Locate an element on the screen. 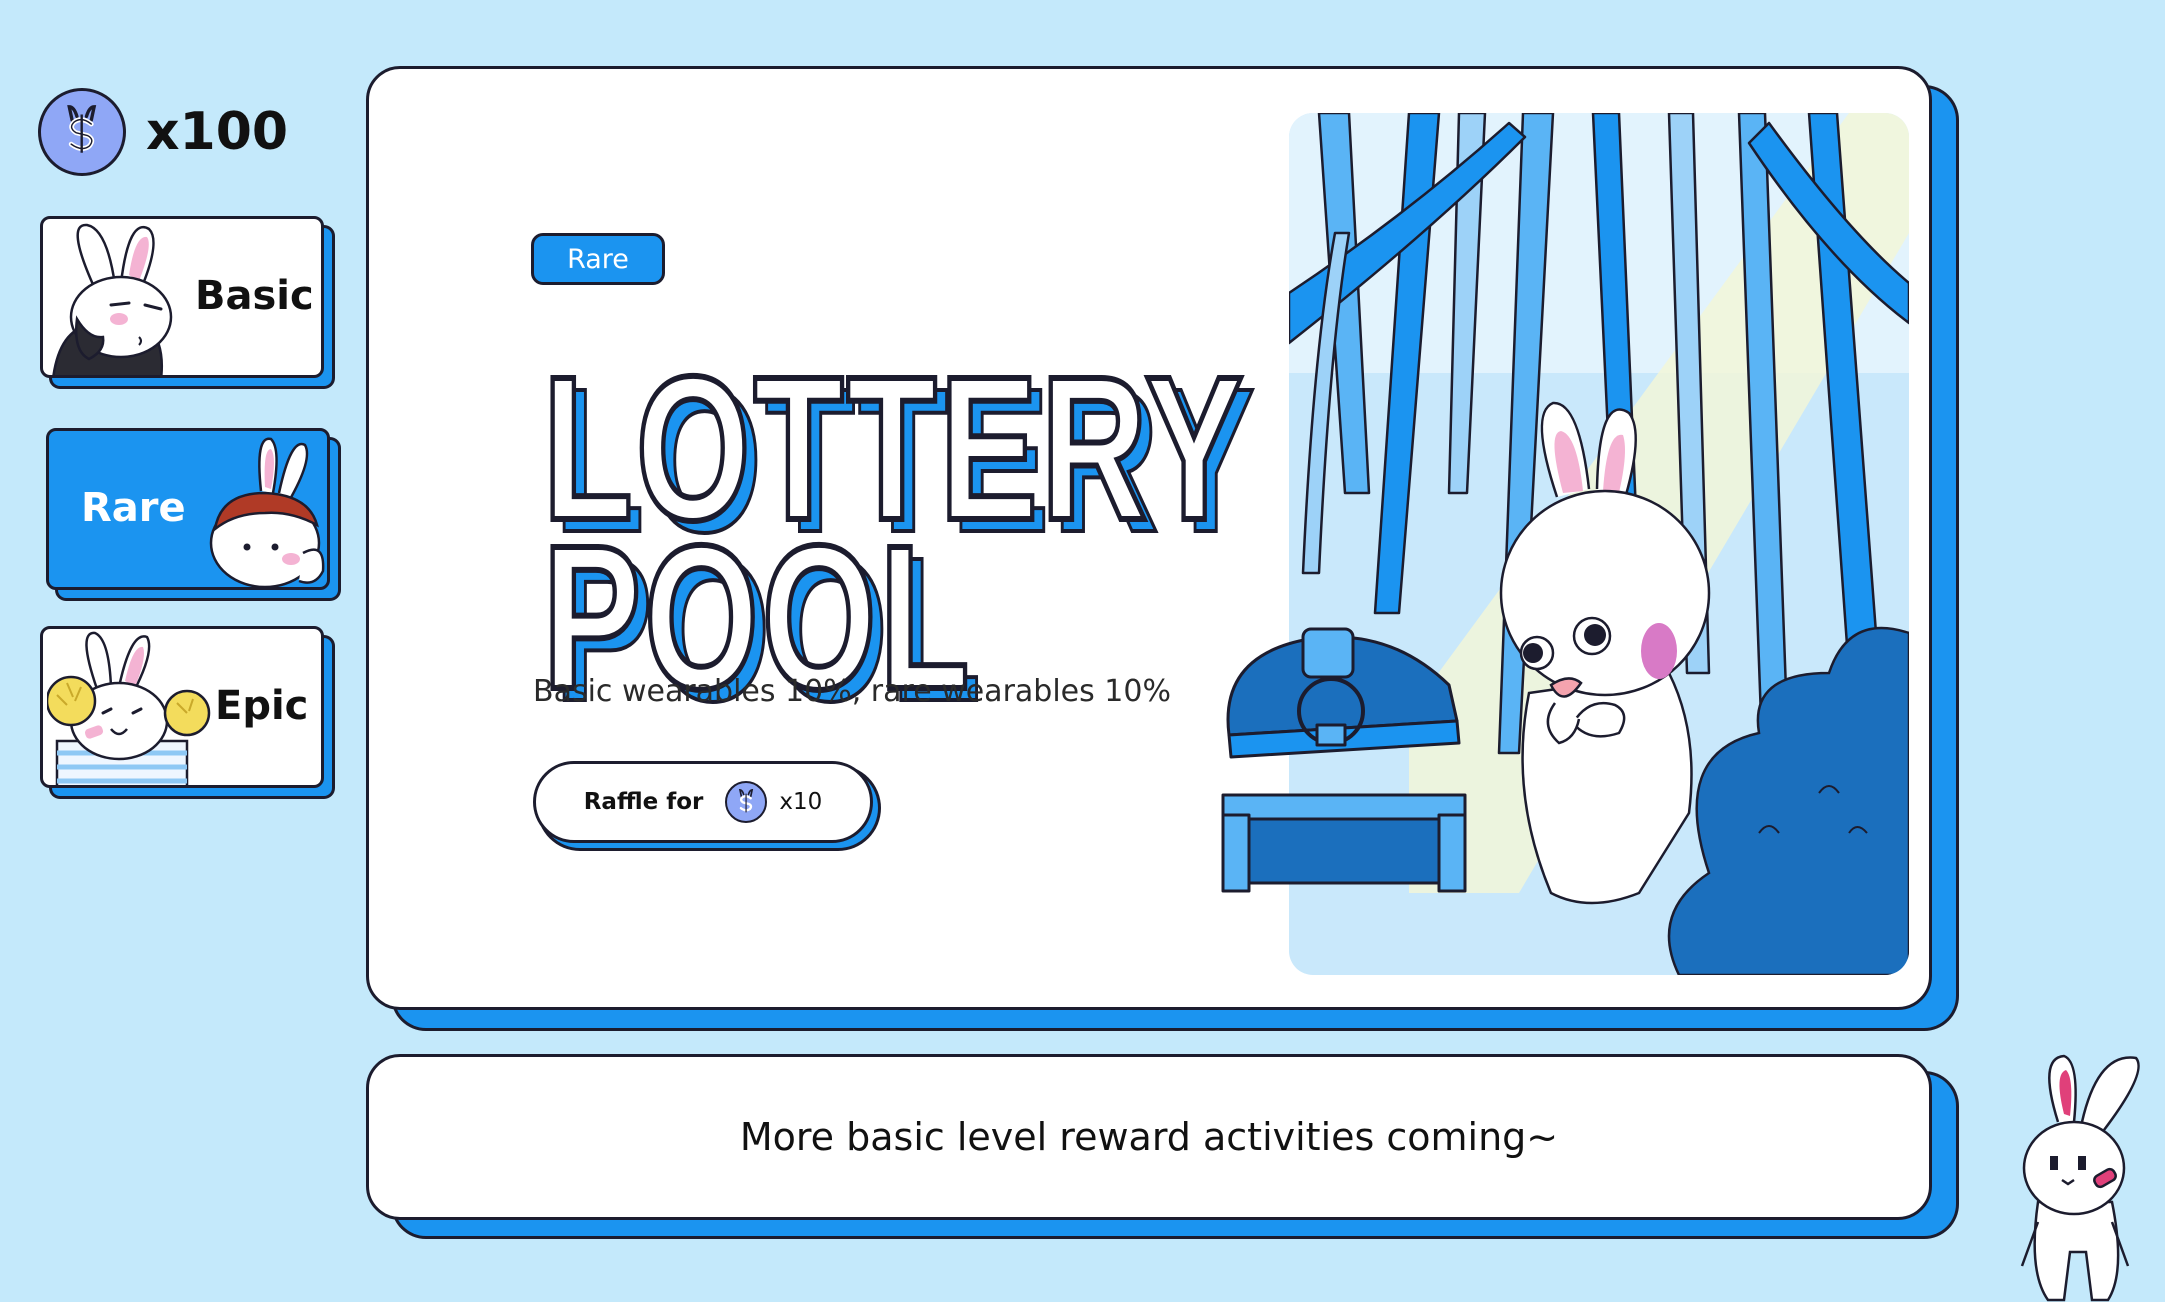  pool-title: LOTTERY LOTTERY POOL POOL is located at coordinates (898, 524).